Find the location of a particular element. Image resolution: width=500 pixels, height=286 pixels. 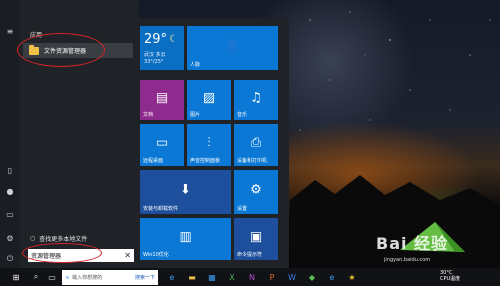

excel-icon: X is located at coordinates (232, 277).